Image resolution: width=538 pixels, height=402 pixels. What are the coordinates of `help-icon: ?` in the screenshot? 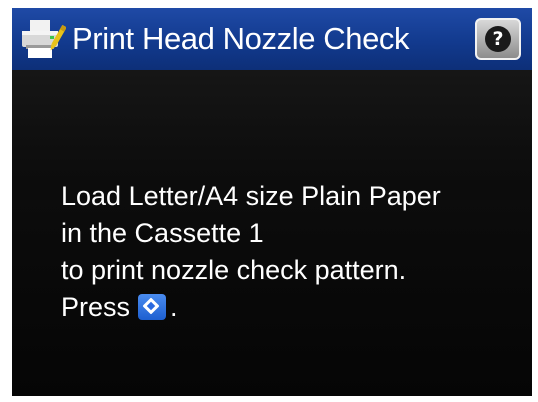 It's located at (498, 39).